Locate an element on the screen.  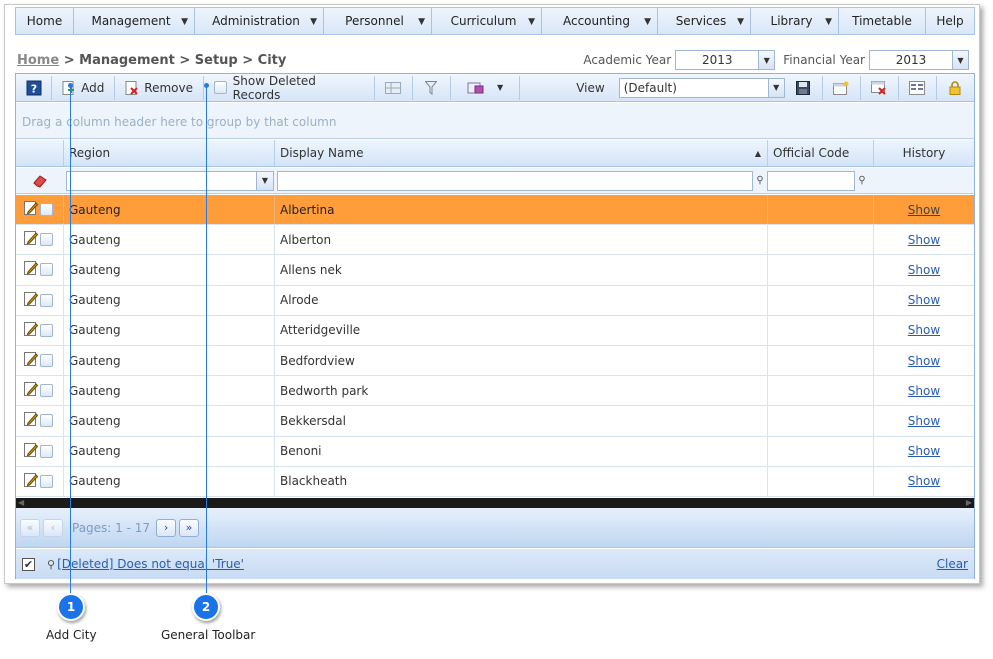
view-select: (Default) ▼ is located at coordinates (701, 87).